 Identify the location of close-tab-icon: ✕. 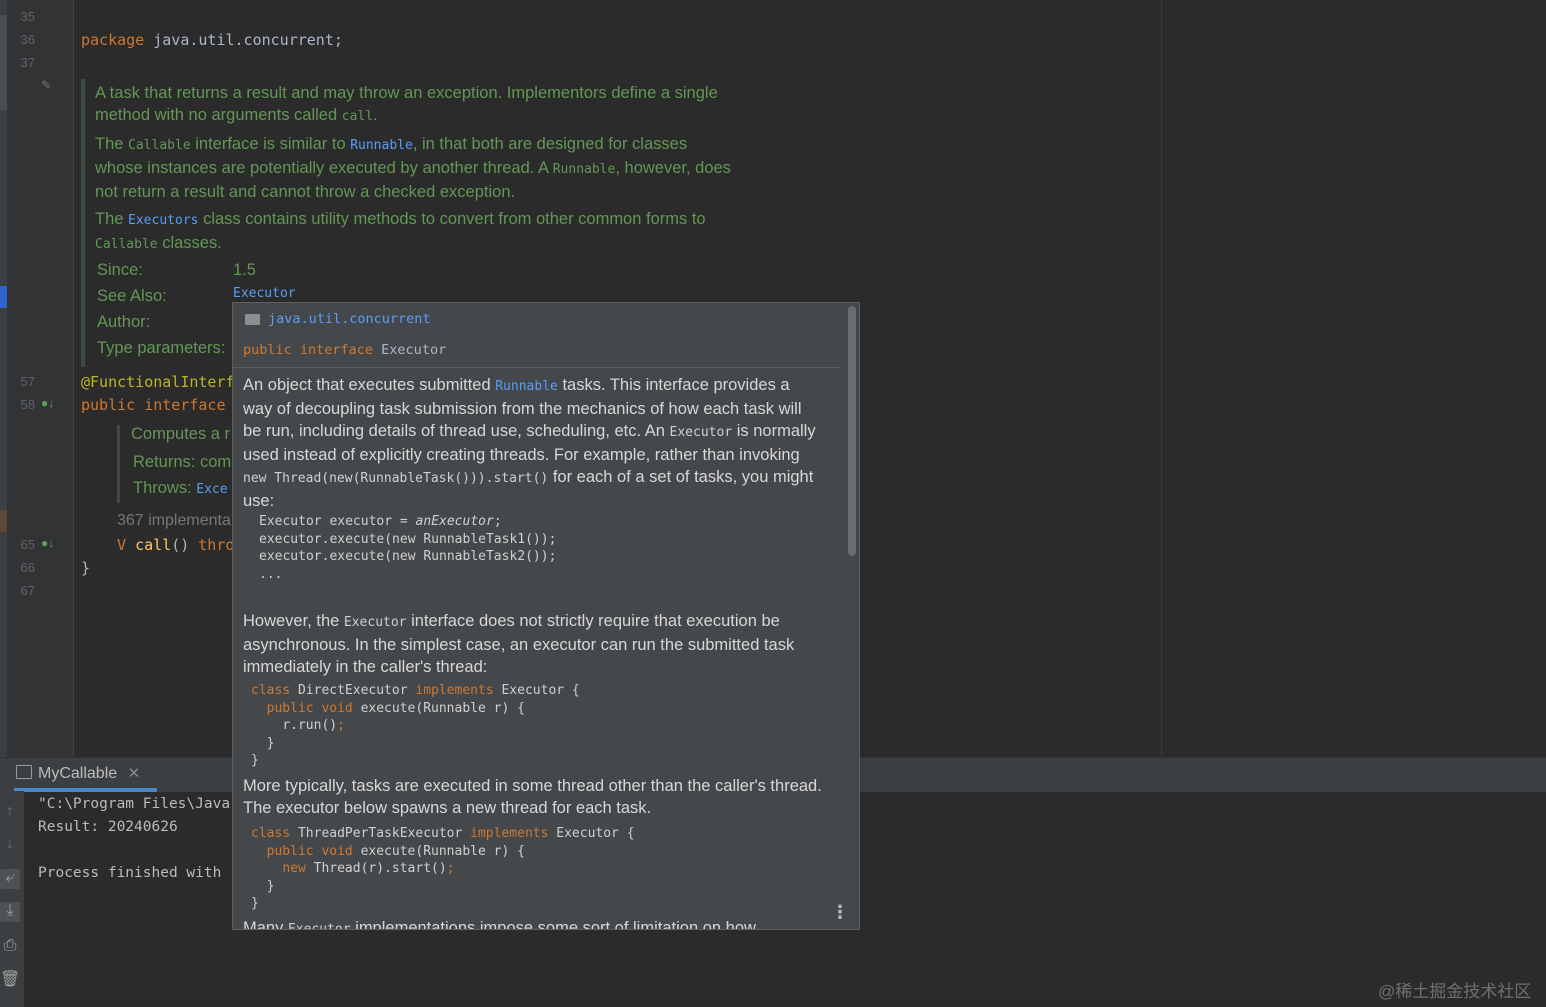
(134, 773).